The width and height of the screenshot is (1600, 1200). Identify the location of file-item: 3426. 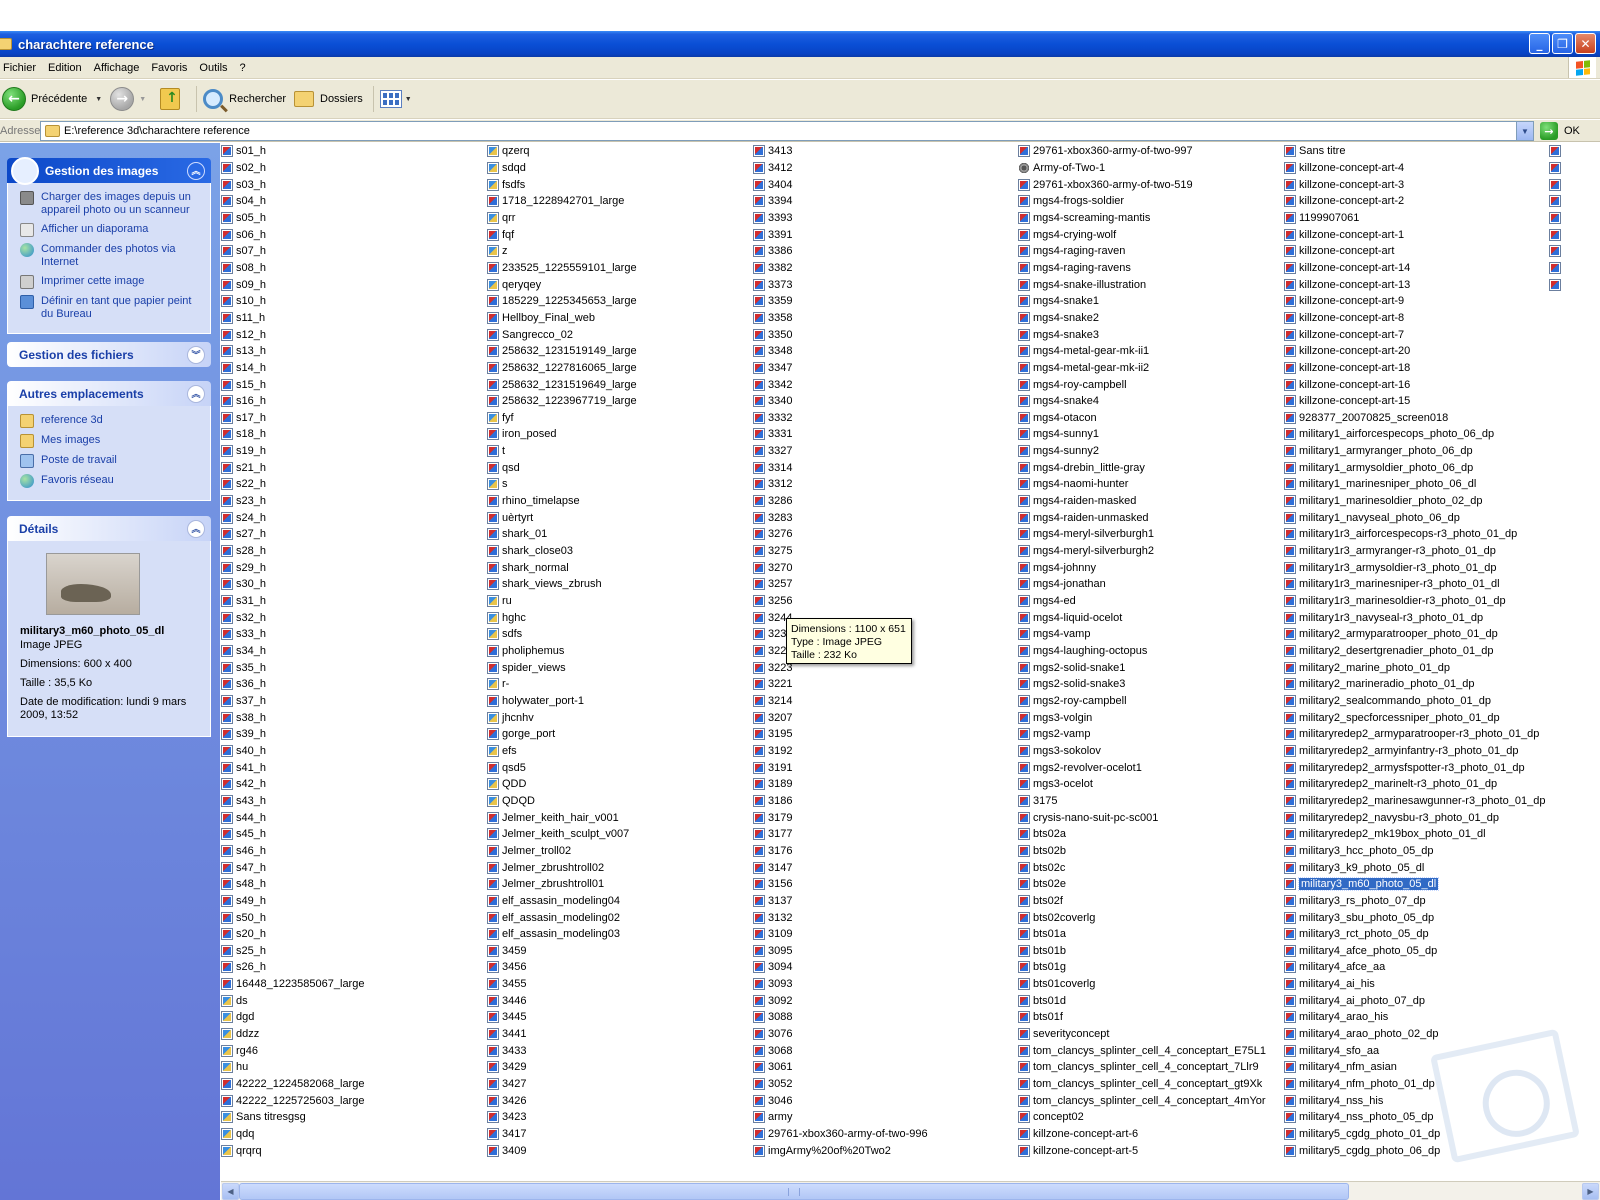
(562, 1100).